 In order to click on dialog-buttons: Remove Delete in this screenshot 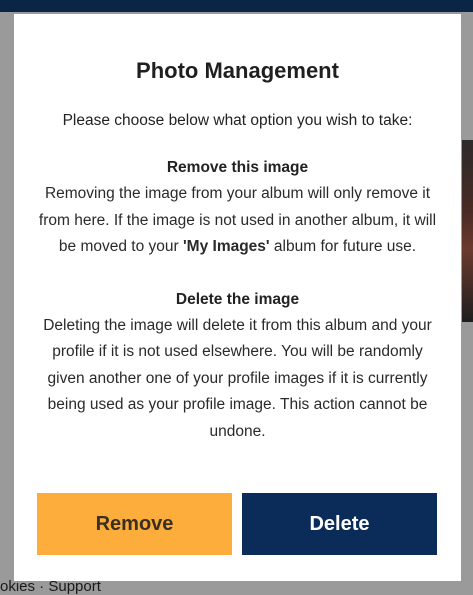, I will do `click(237, 524)`.